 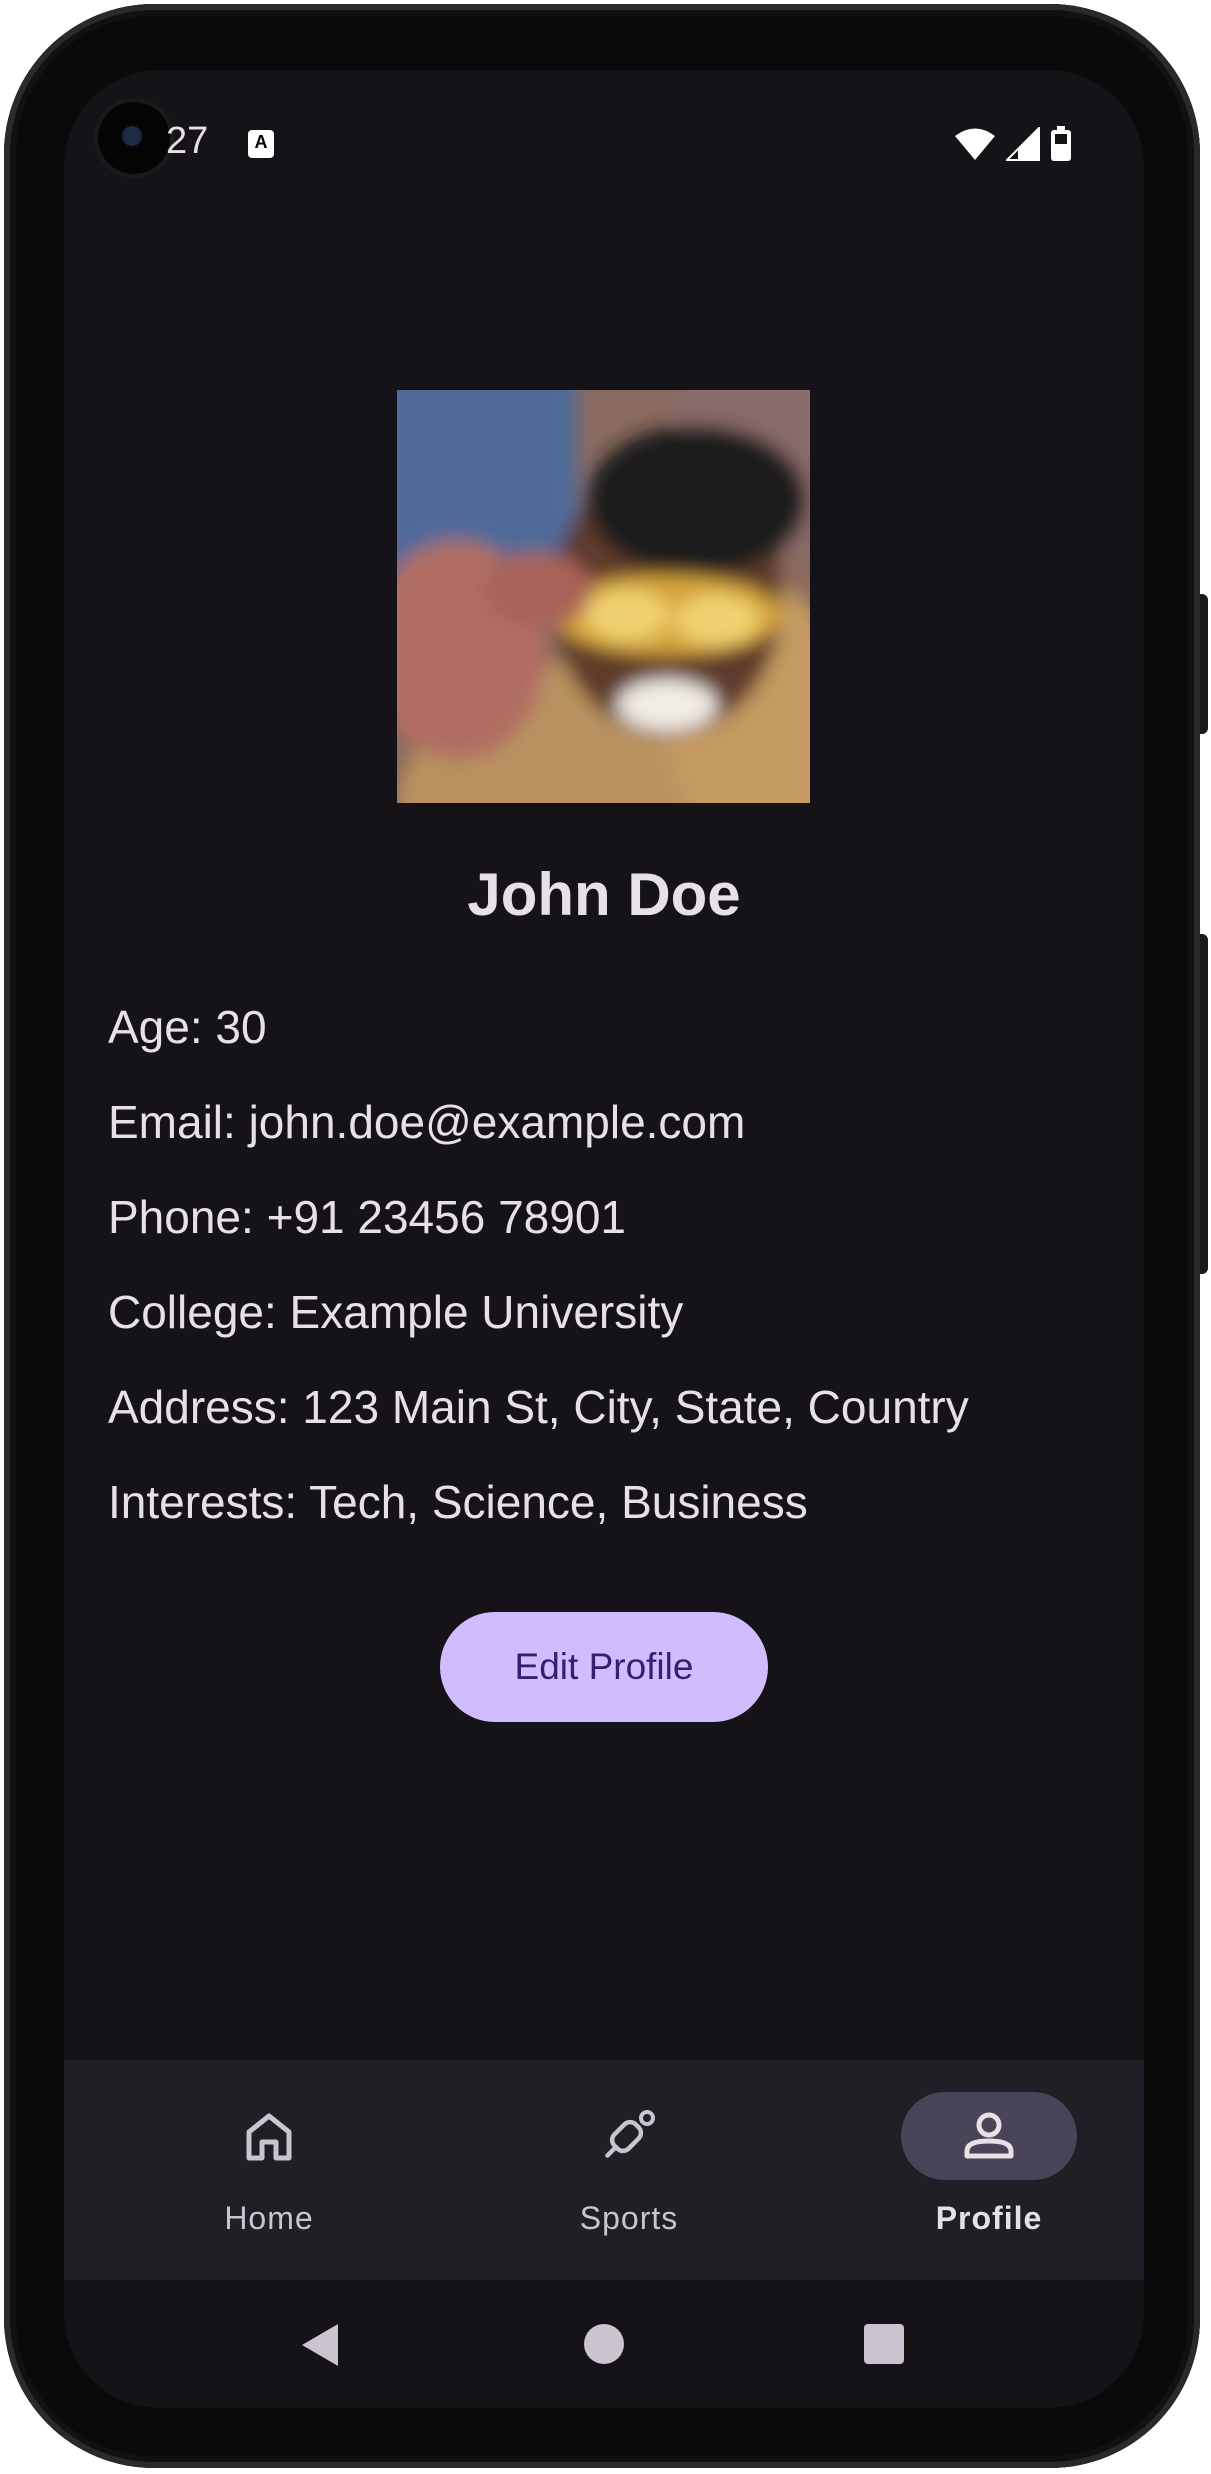 What do you see at coordinates (396, 1312) in the screenshot?
I see `profile-college: College: Example University` at bounding box center [396, 1312].